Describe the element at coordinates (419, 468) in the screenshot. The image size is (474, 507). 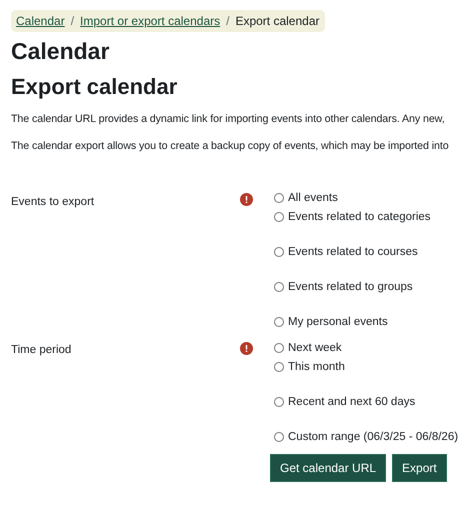
I see `export-button: Export` at that location.